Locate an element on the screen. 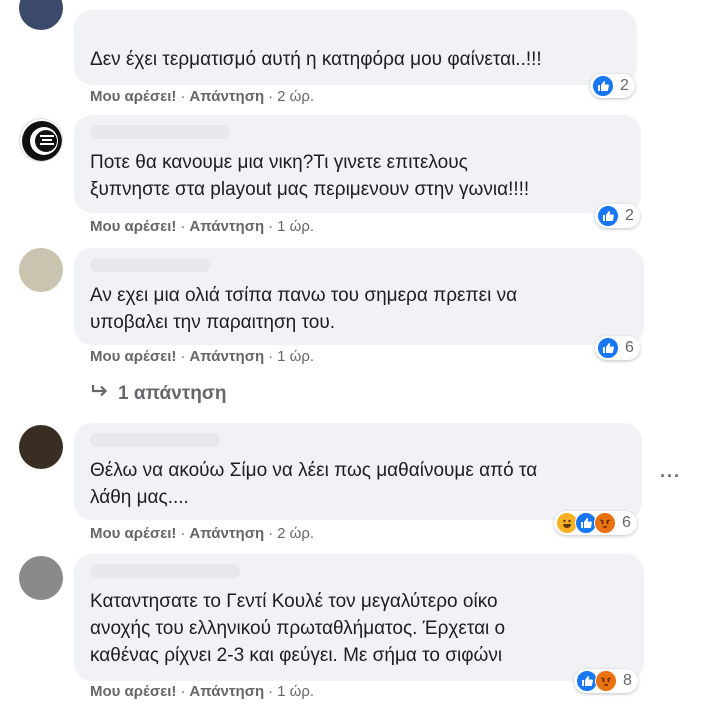 The width and height of the screenshot is (706, 708). view-replies-link: 1 απάντηση is located at coordinates (158, 394).